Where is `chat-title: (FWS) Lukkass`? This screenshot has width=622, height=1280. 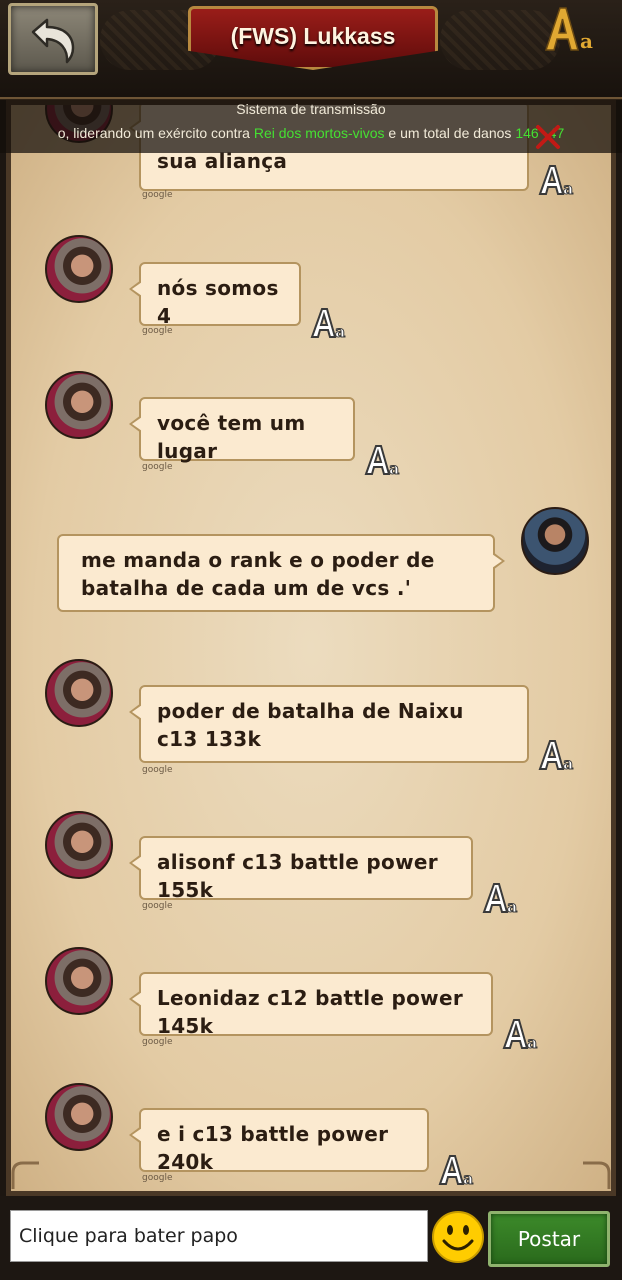 chat-title: (FWS) Lukkass is located at coordinates (313, 36).